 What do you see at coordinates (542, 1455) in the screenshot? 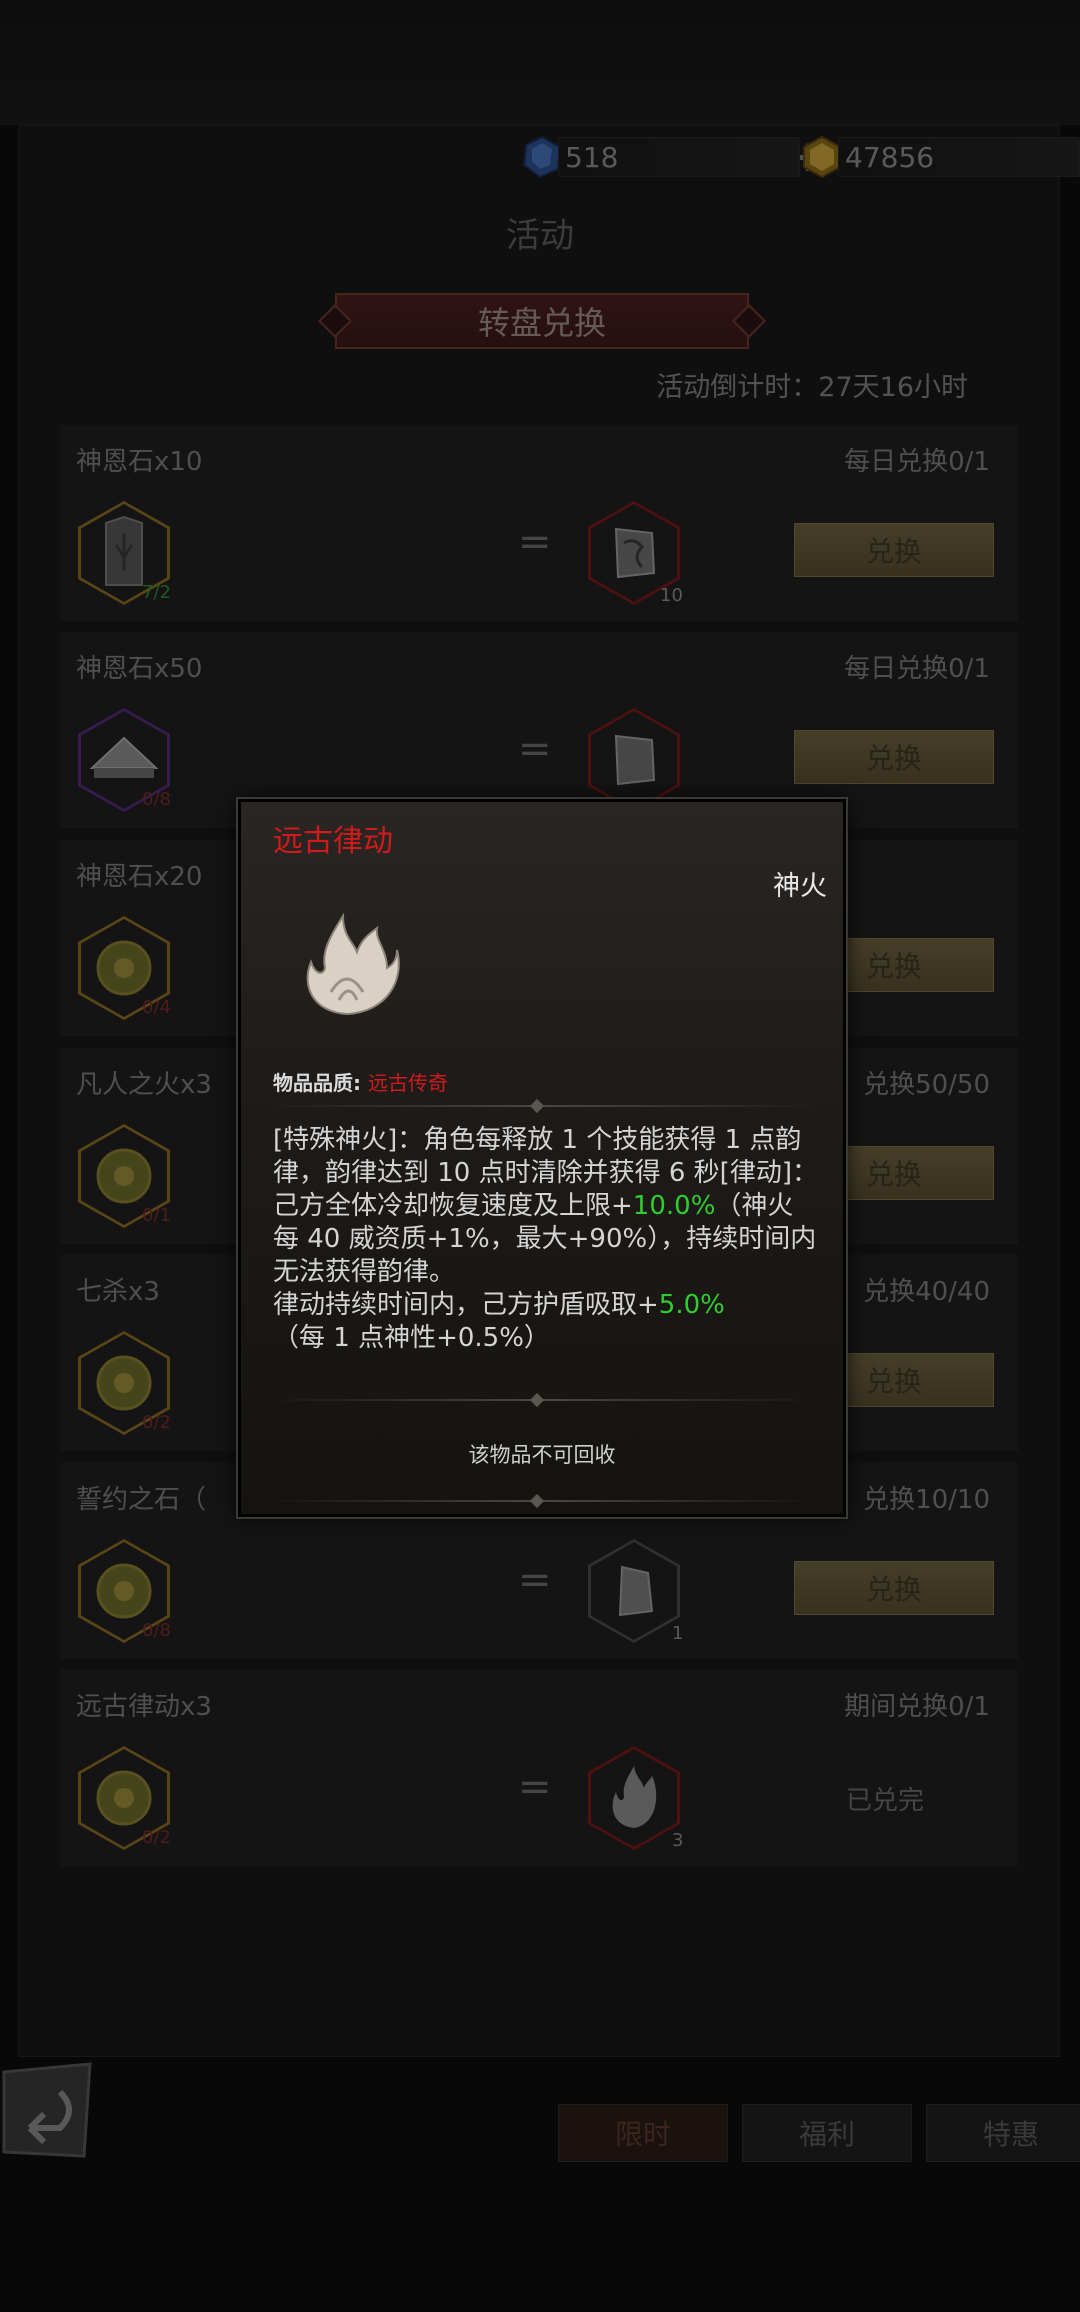
I see `not-recyclable-note: 该物品不可回收` at bounding box center [542, 1455].